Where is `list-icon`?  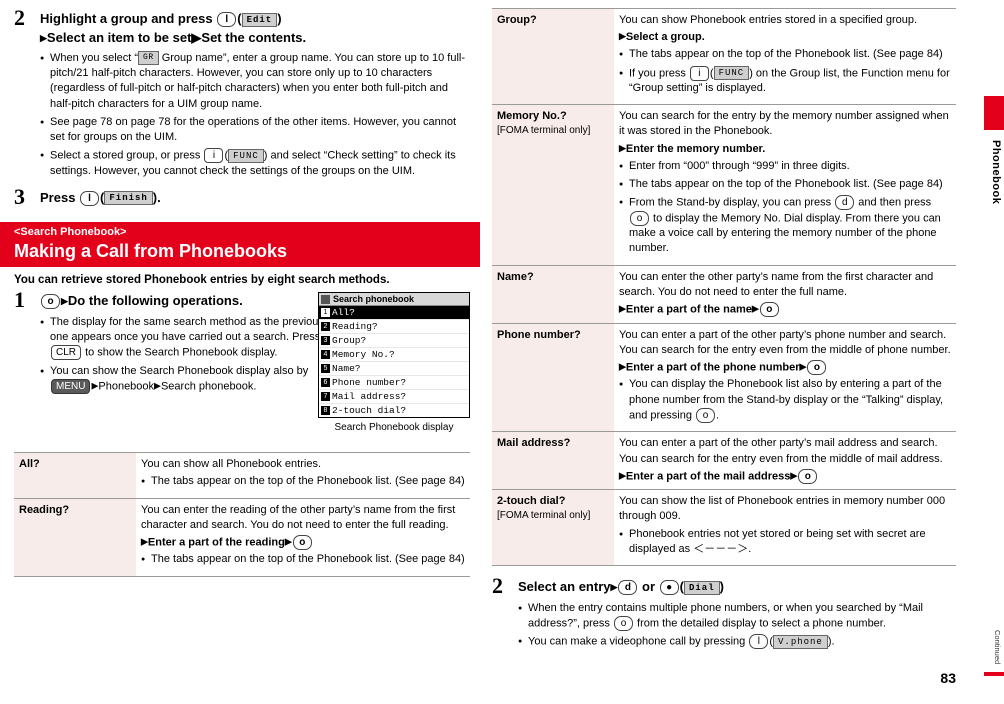 list-icon is located at coordinates (325, 299).